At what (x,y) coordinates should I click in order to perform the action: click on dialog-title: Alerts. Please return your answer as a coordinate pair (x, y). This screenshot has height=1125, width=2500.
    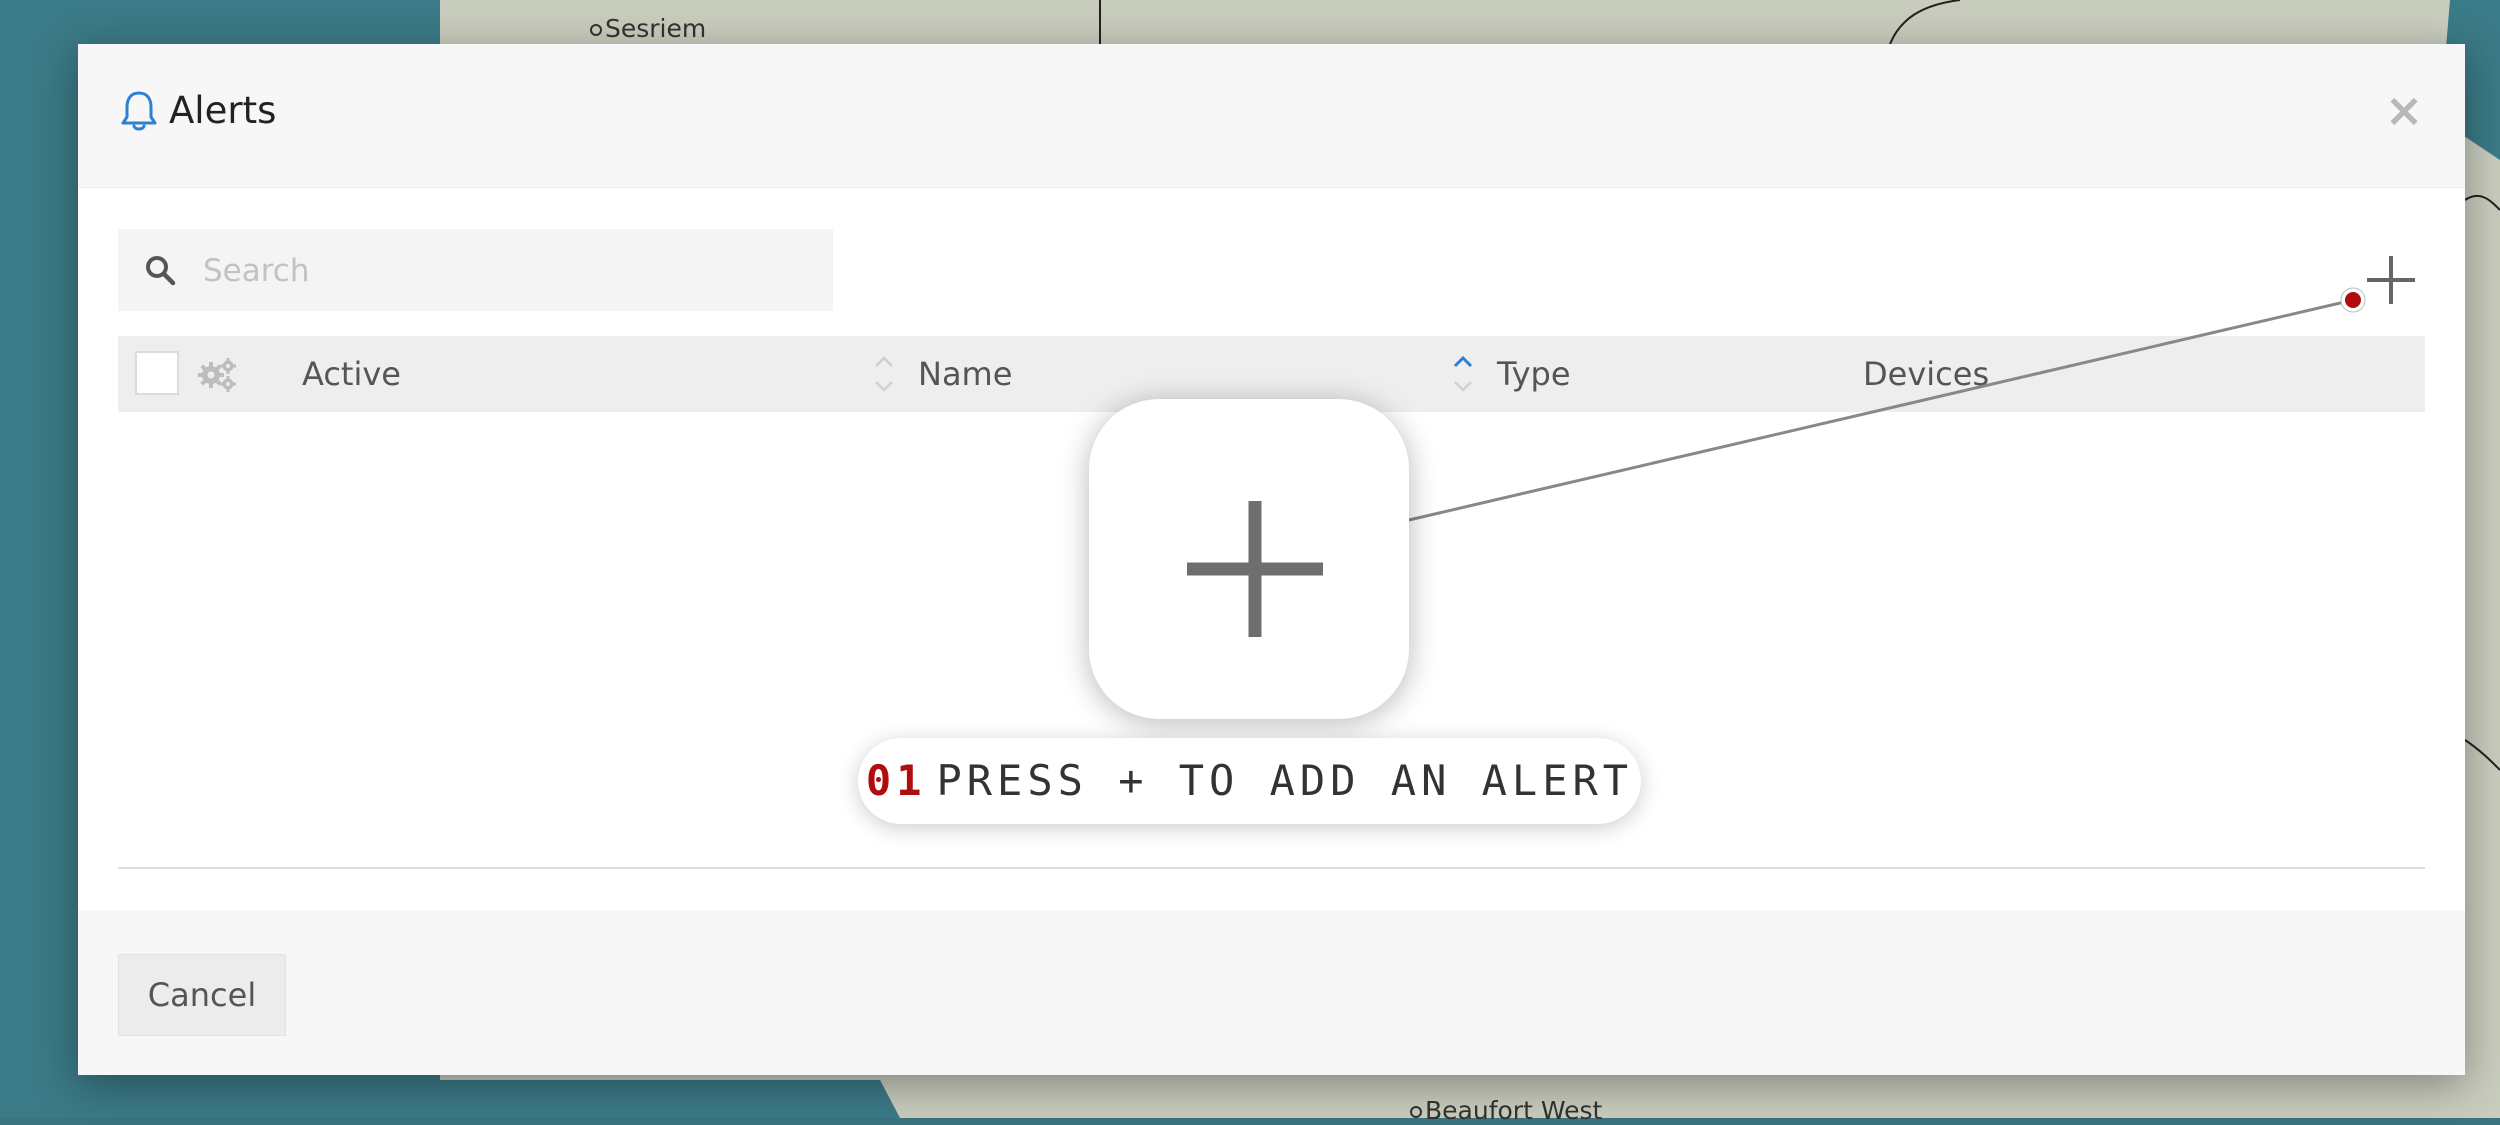
    Looking at the image, I should click on (223, 110).